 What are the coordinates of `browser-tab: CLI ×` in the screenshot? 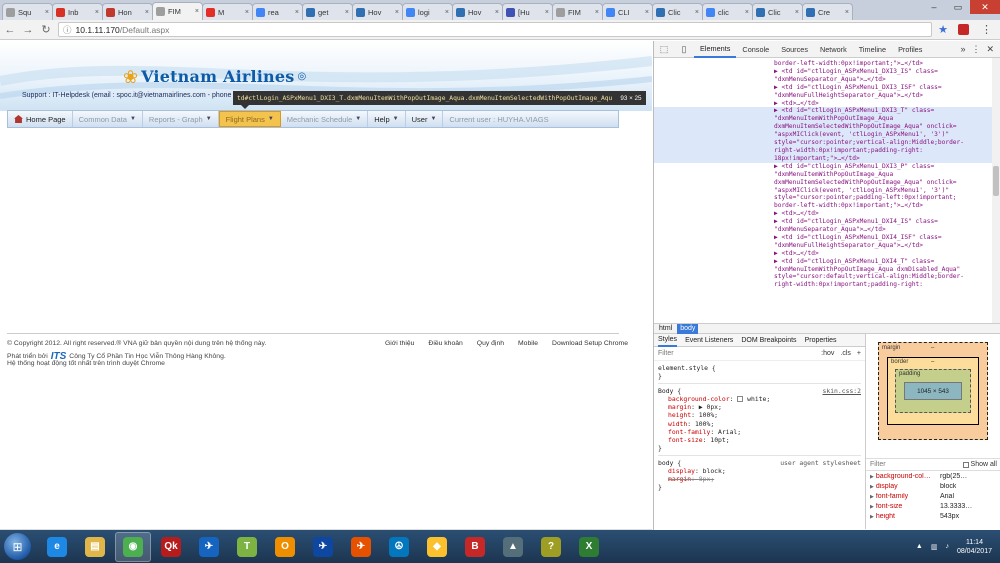 It's located at (627, 11).